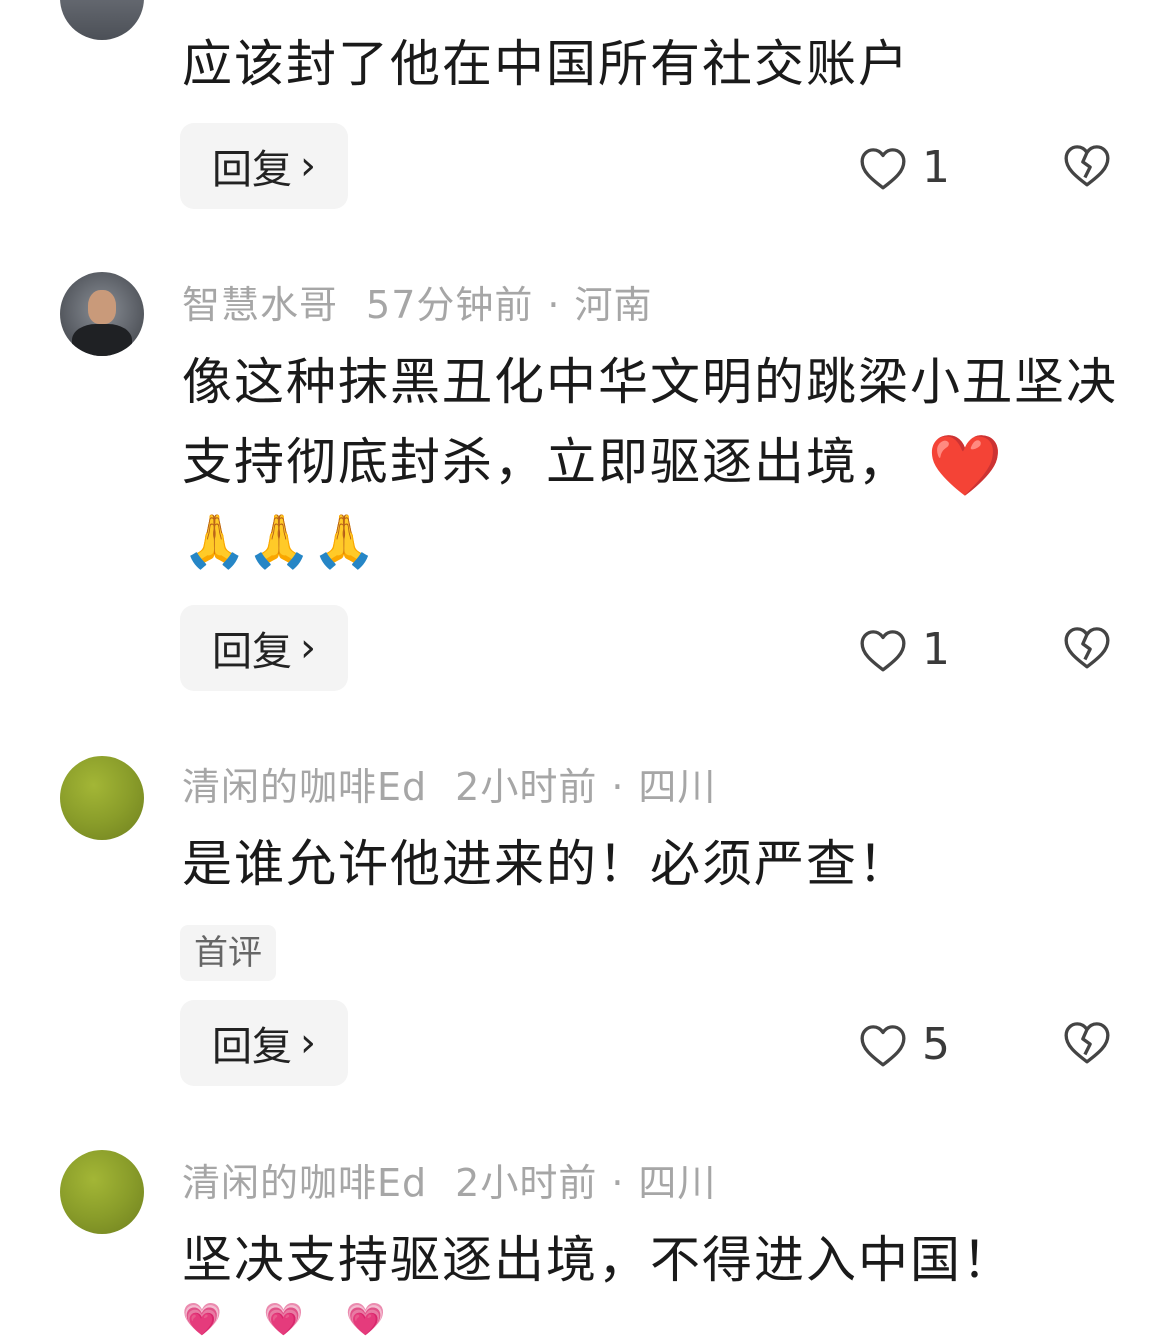  I want to click on comment-text: 坚决支持驱逐出境，不得进入中国！, so click(598, 1260).